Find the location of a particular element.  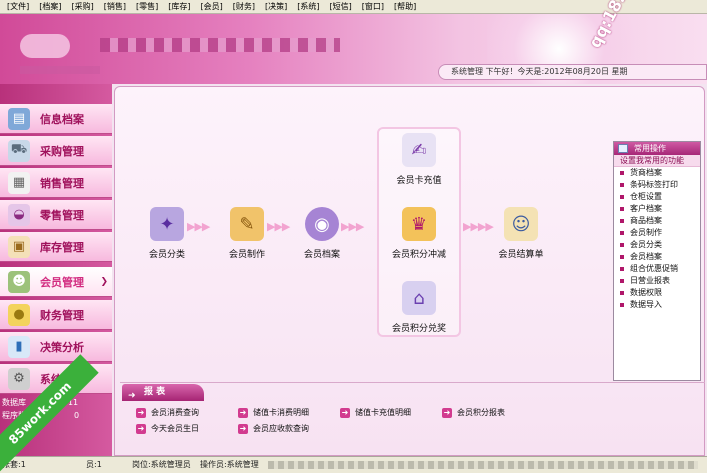

list-item: 货商档案 is located at coordinates (657, 173).